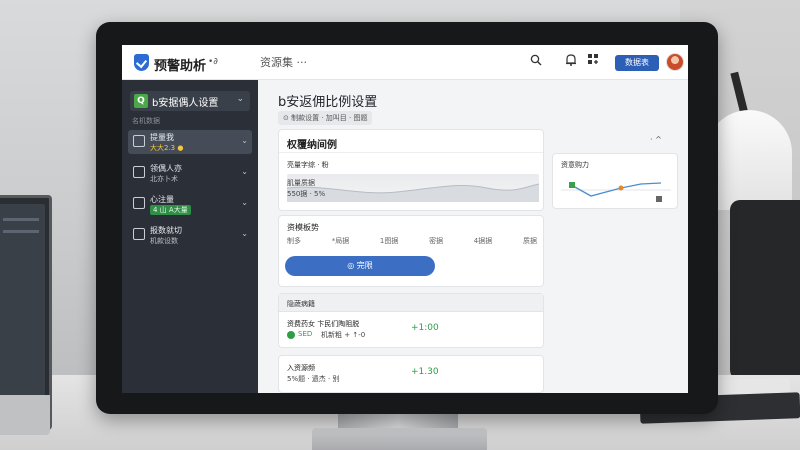  I want to click on laptop-screen, so click(22, 300).